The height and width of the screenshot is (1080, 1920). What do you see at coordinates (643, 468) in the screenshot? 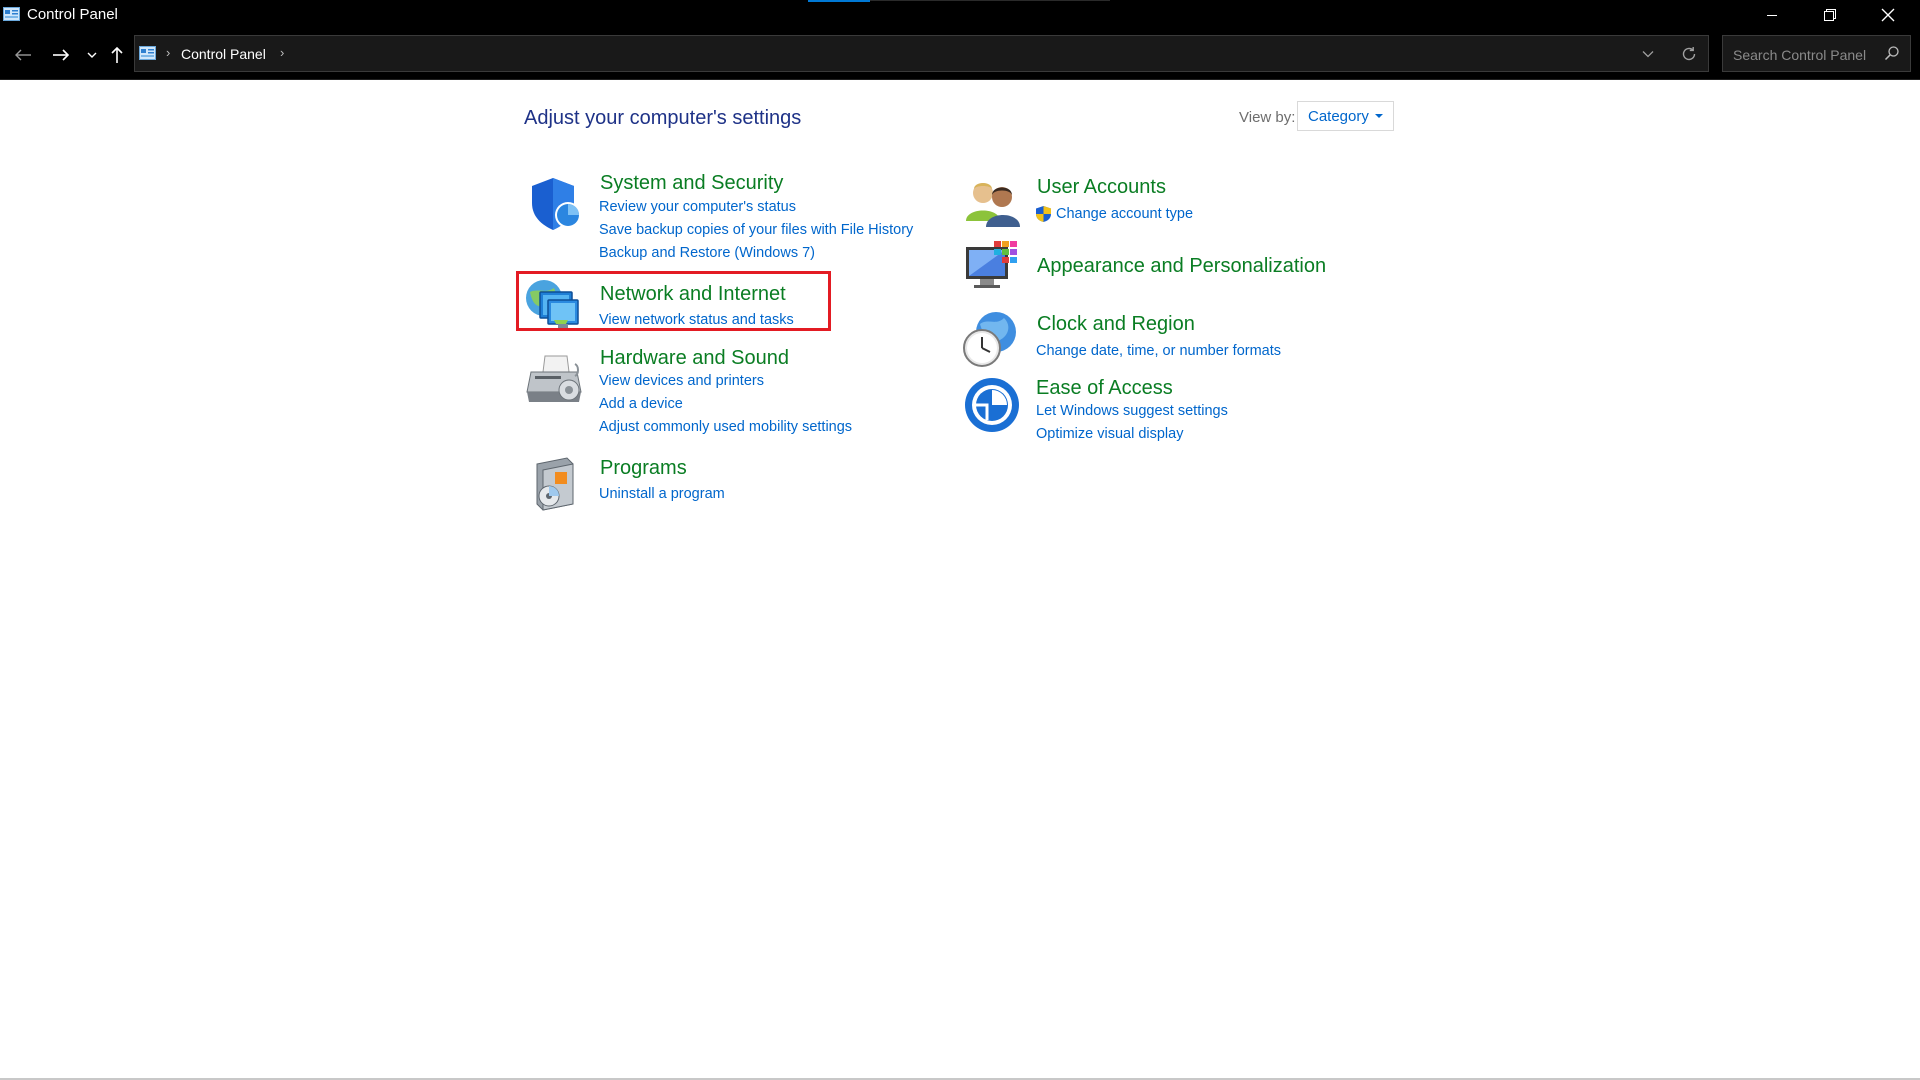
I see `category-programs: Programs` at bounding box center [643, 468].